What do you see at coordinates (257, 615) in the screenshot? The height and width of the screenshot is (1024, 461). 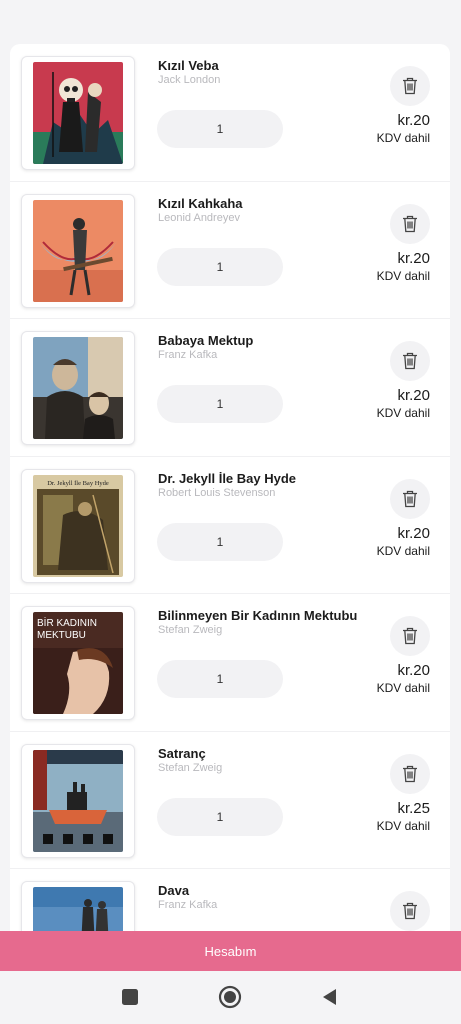 I see `book-title: Bilinmeyen Bir Kadının Mektubu` at bounding box center [257, 615].